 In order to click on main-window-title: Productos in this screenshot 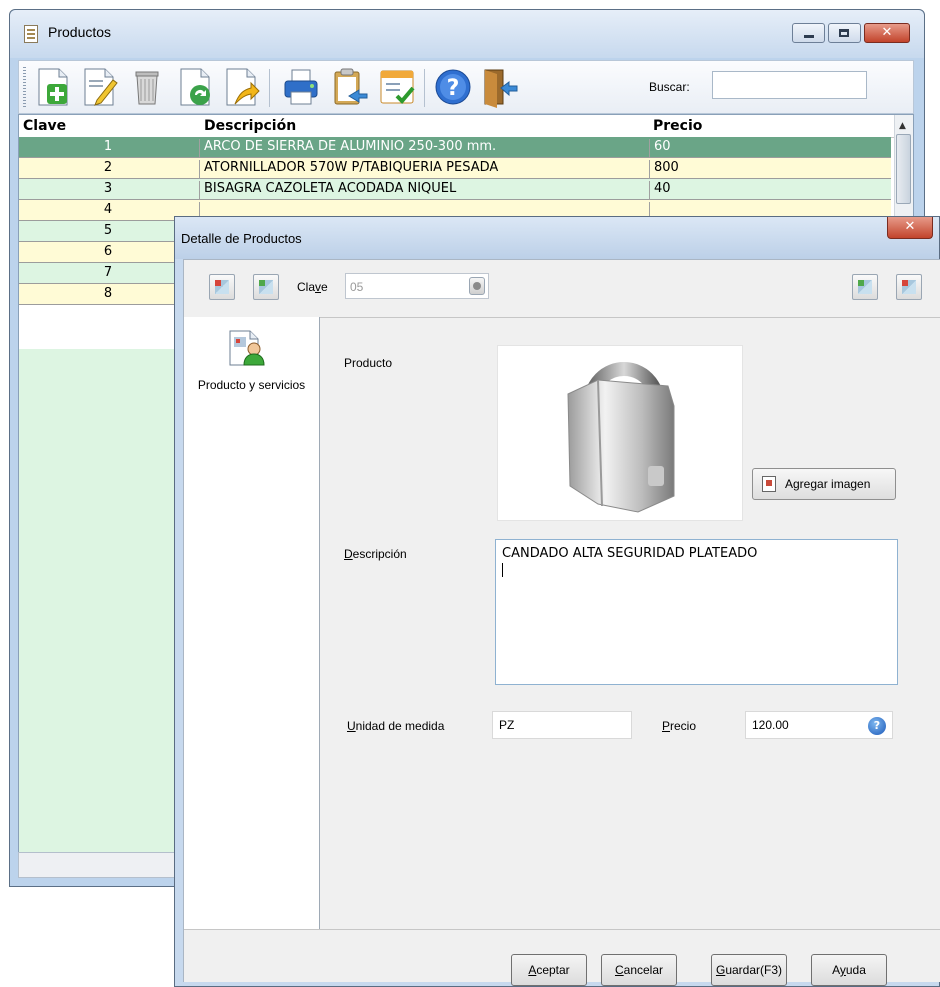, I will do `click(80, 32)`.